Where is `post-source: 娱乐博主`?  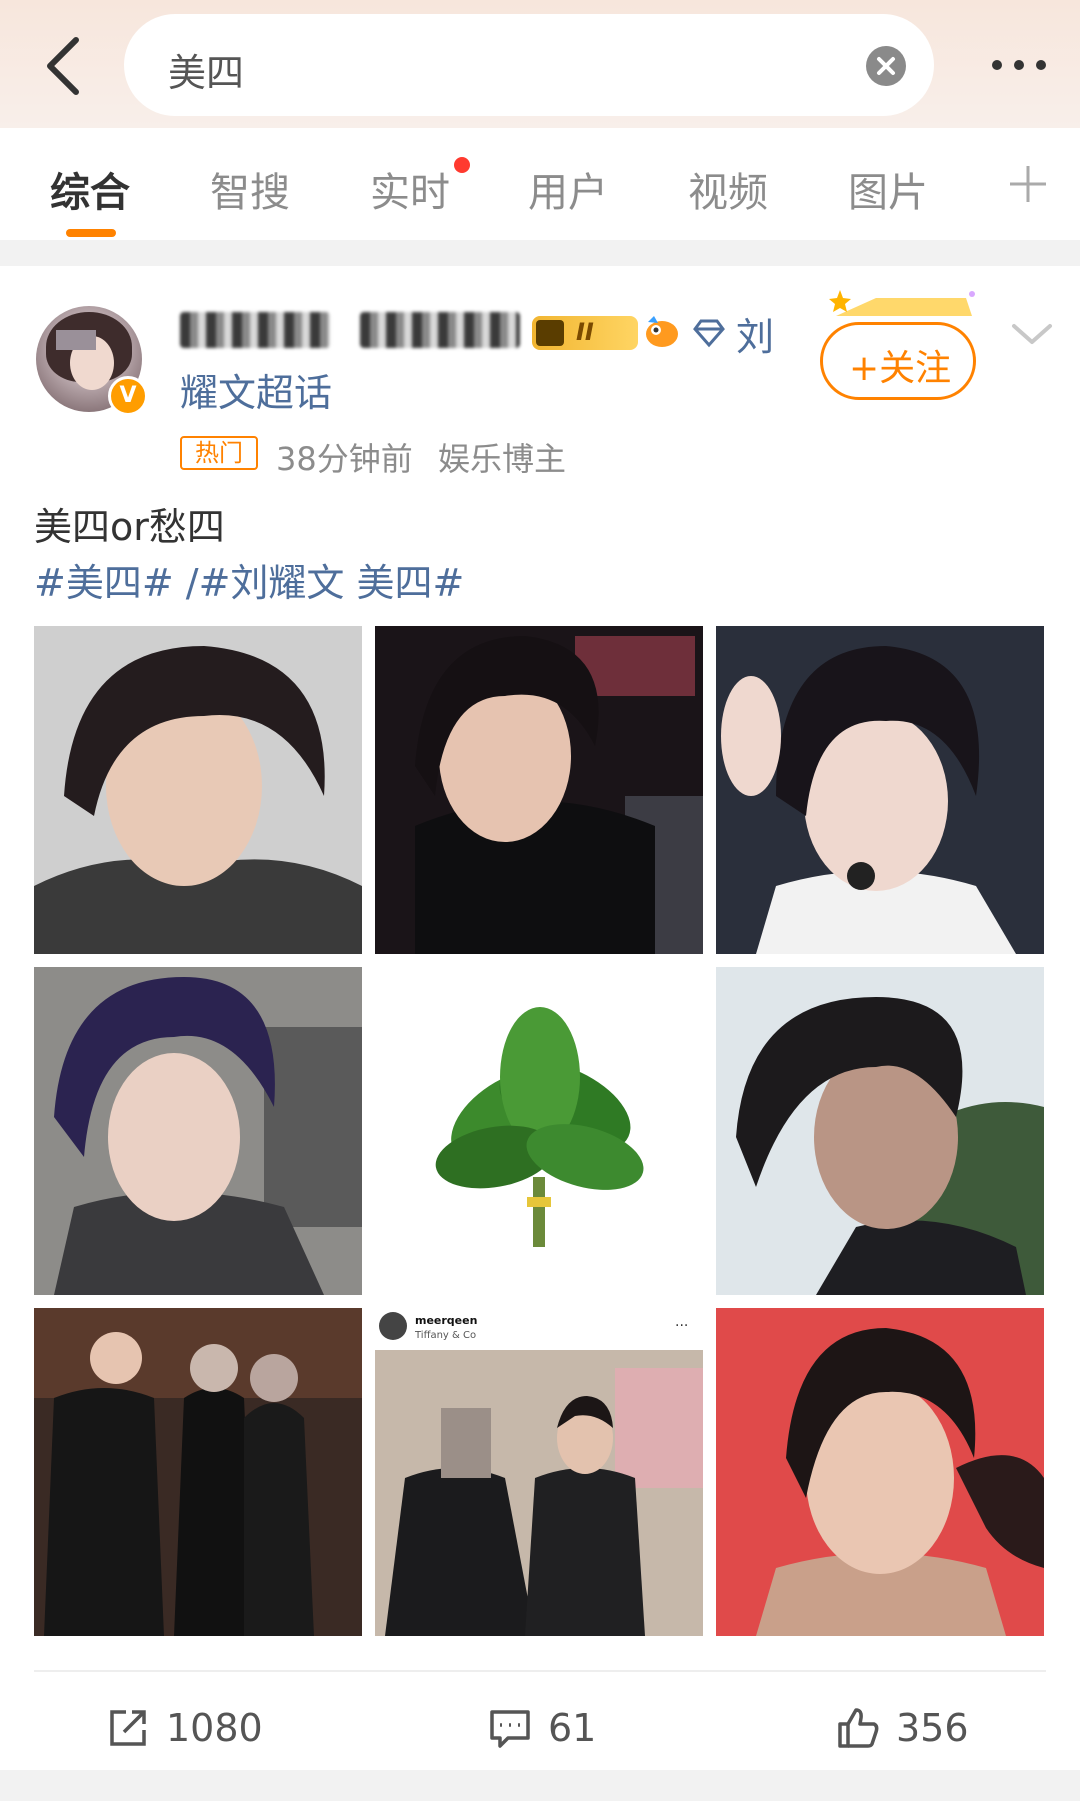 post-source: 娱乐博主 is located at coordinates (502, 459).